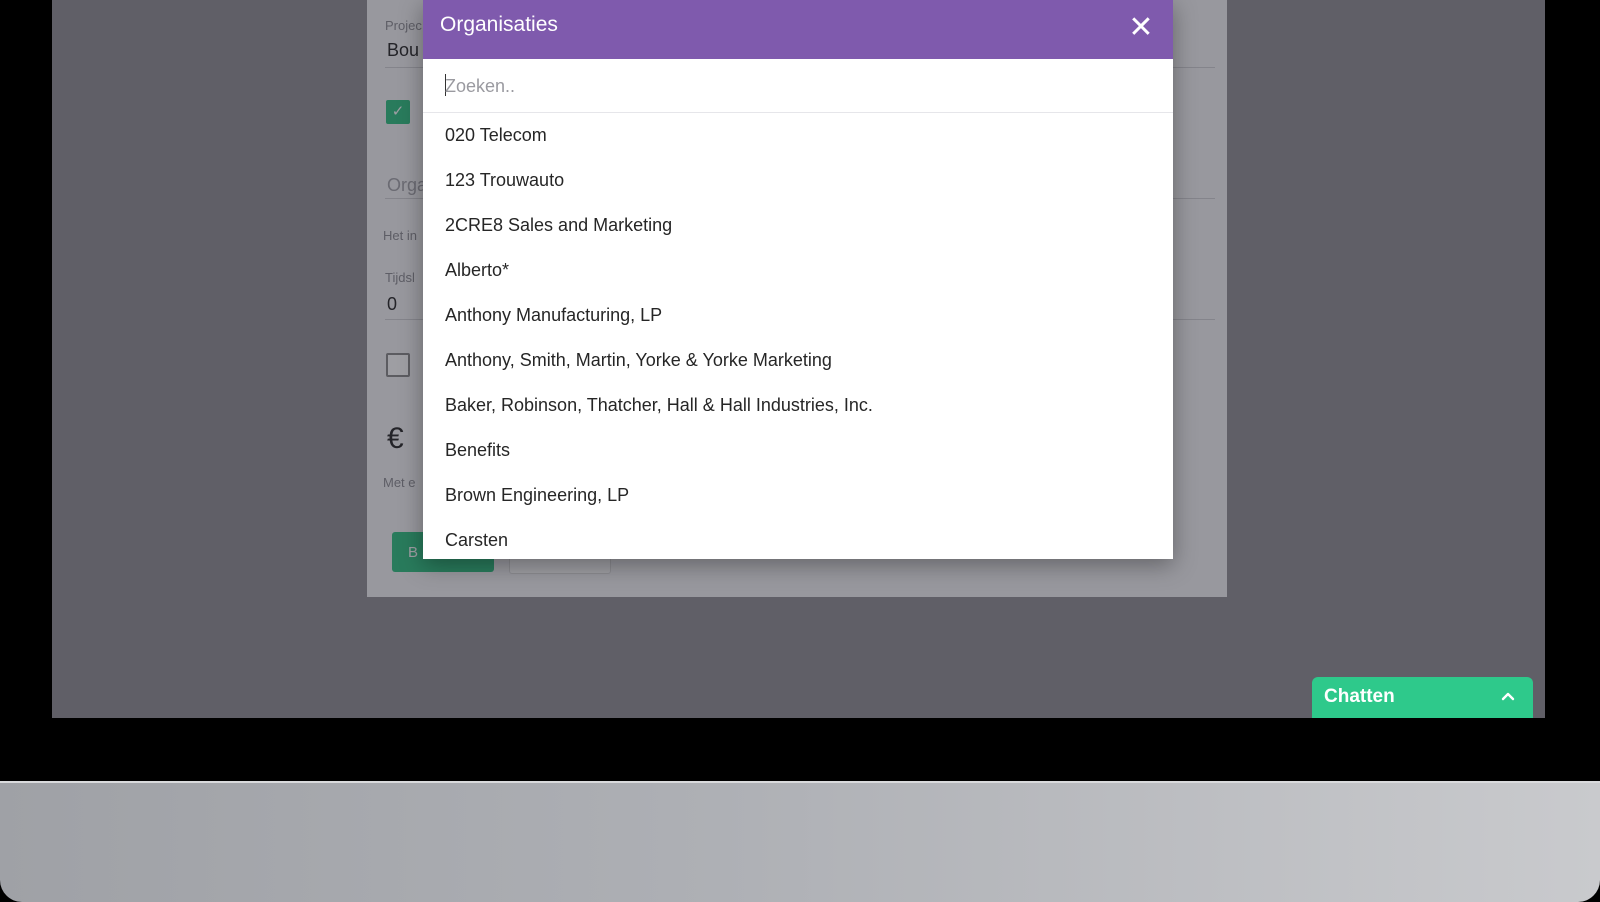  I want to click on close-icon: ✕, so click(1141, 28).